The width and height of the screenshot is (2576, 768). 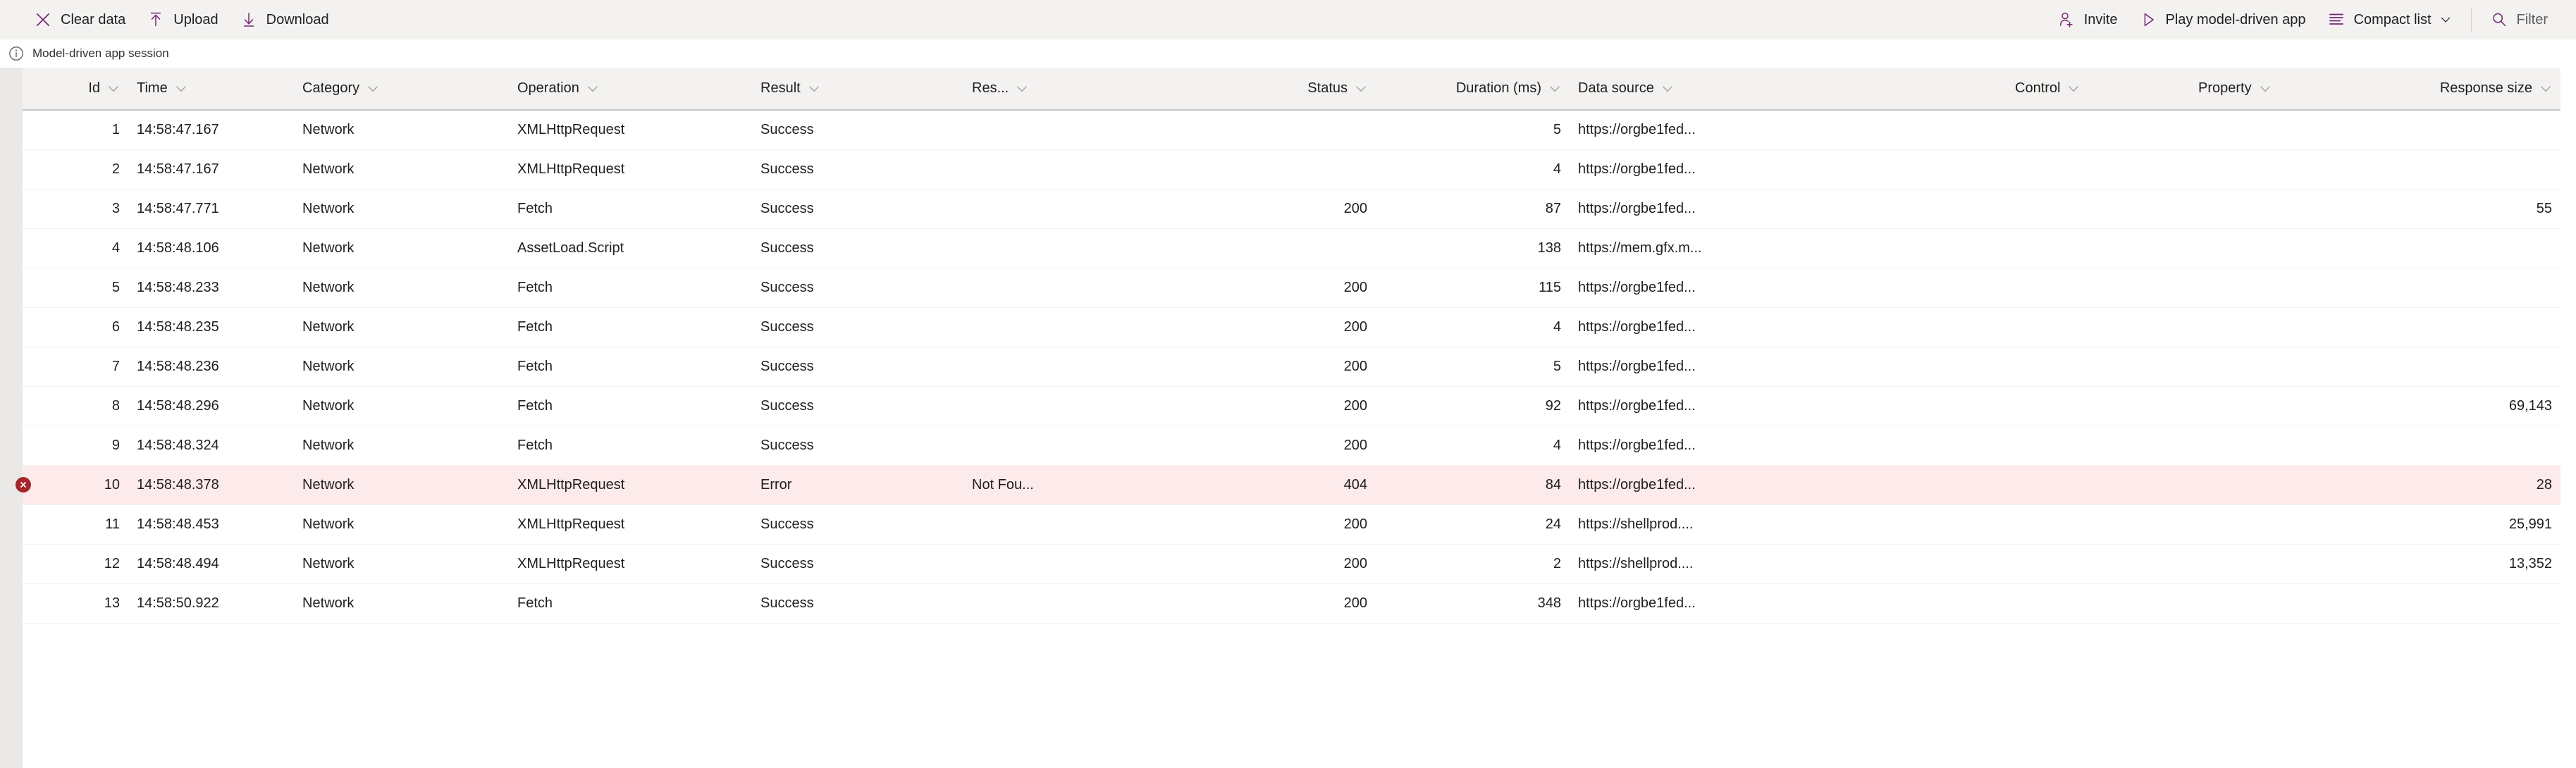 What do you see at coordinates (75, 524) in the screenshot?
I see `cell-id: 11` at bounding box center [75, 524].